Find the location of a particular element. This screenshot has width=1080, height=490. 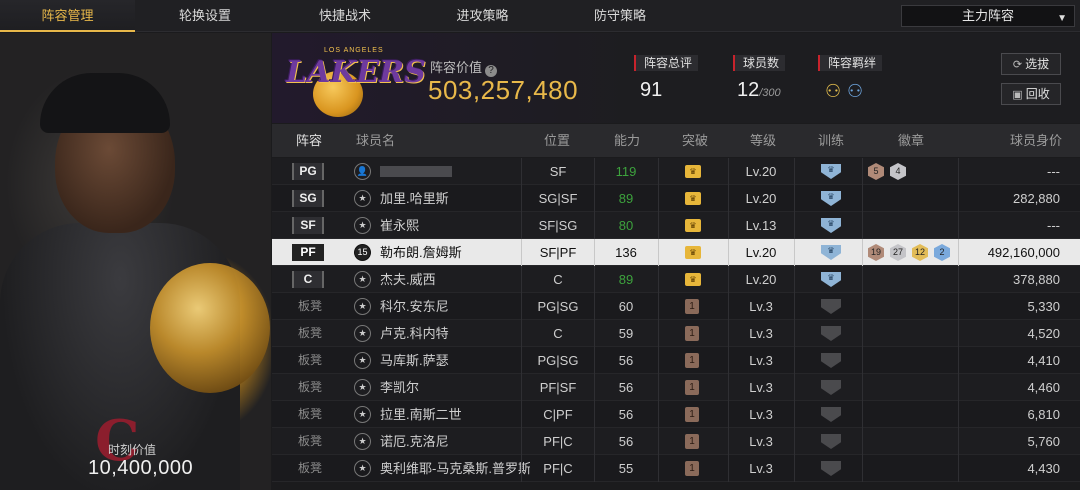

player-value: 6,810 is located at coordinates (1043, 414).